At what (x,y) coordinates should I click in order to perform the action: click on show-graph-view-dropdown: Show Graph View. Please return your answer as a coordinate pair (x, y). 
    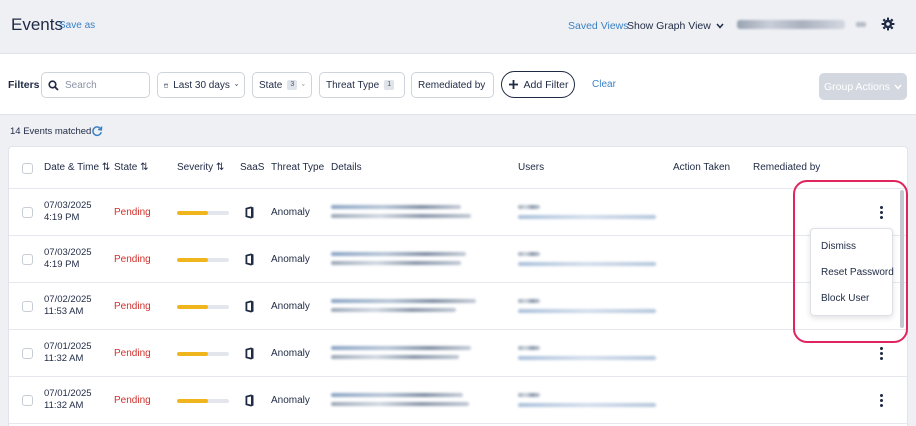
    Looking at the image, I should click on (675, 26).